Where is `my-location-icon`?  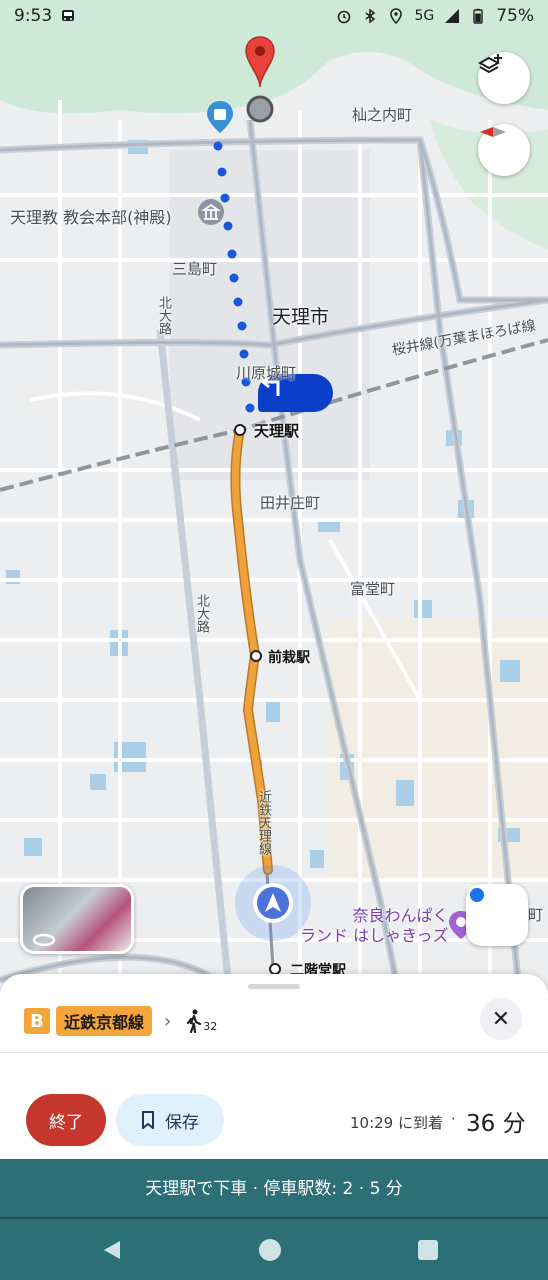 my-location-icon is located at coordinates (477, 895).